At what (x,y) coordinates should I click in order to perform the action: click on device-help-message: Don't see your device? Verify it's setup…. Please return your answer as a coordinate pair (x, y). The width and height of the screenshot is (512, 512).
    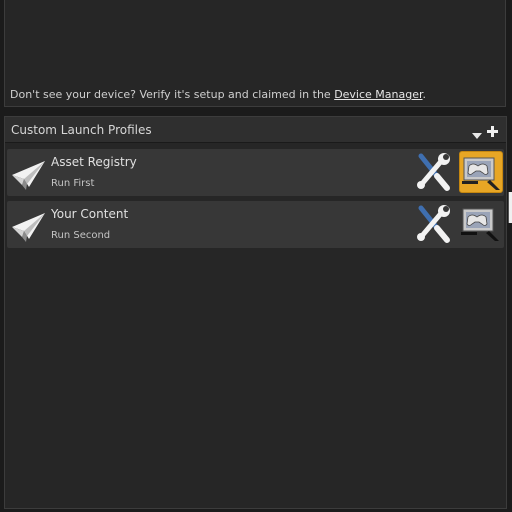
    Looking at the image, I should click on (170, 94).